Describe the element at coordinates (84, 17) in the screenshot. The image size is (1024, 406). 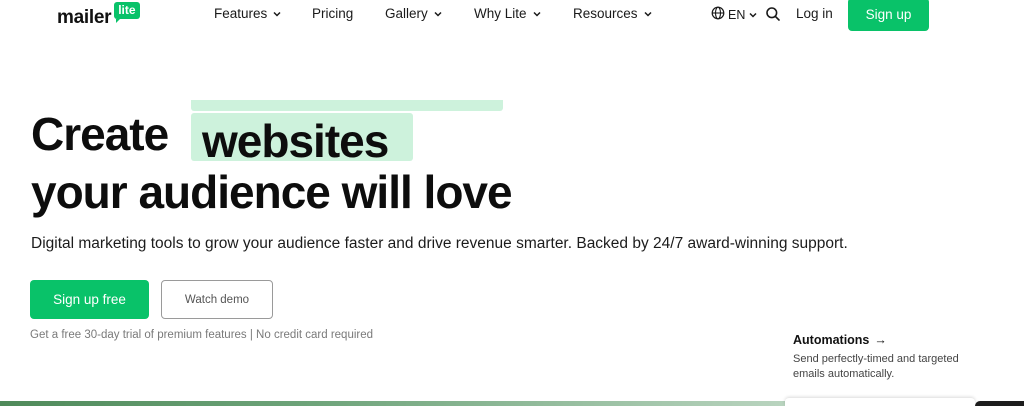
I see `logo-wordmark: mailer` at that location.